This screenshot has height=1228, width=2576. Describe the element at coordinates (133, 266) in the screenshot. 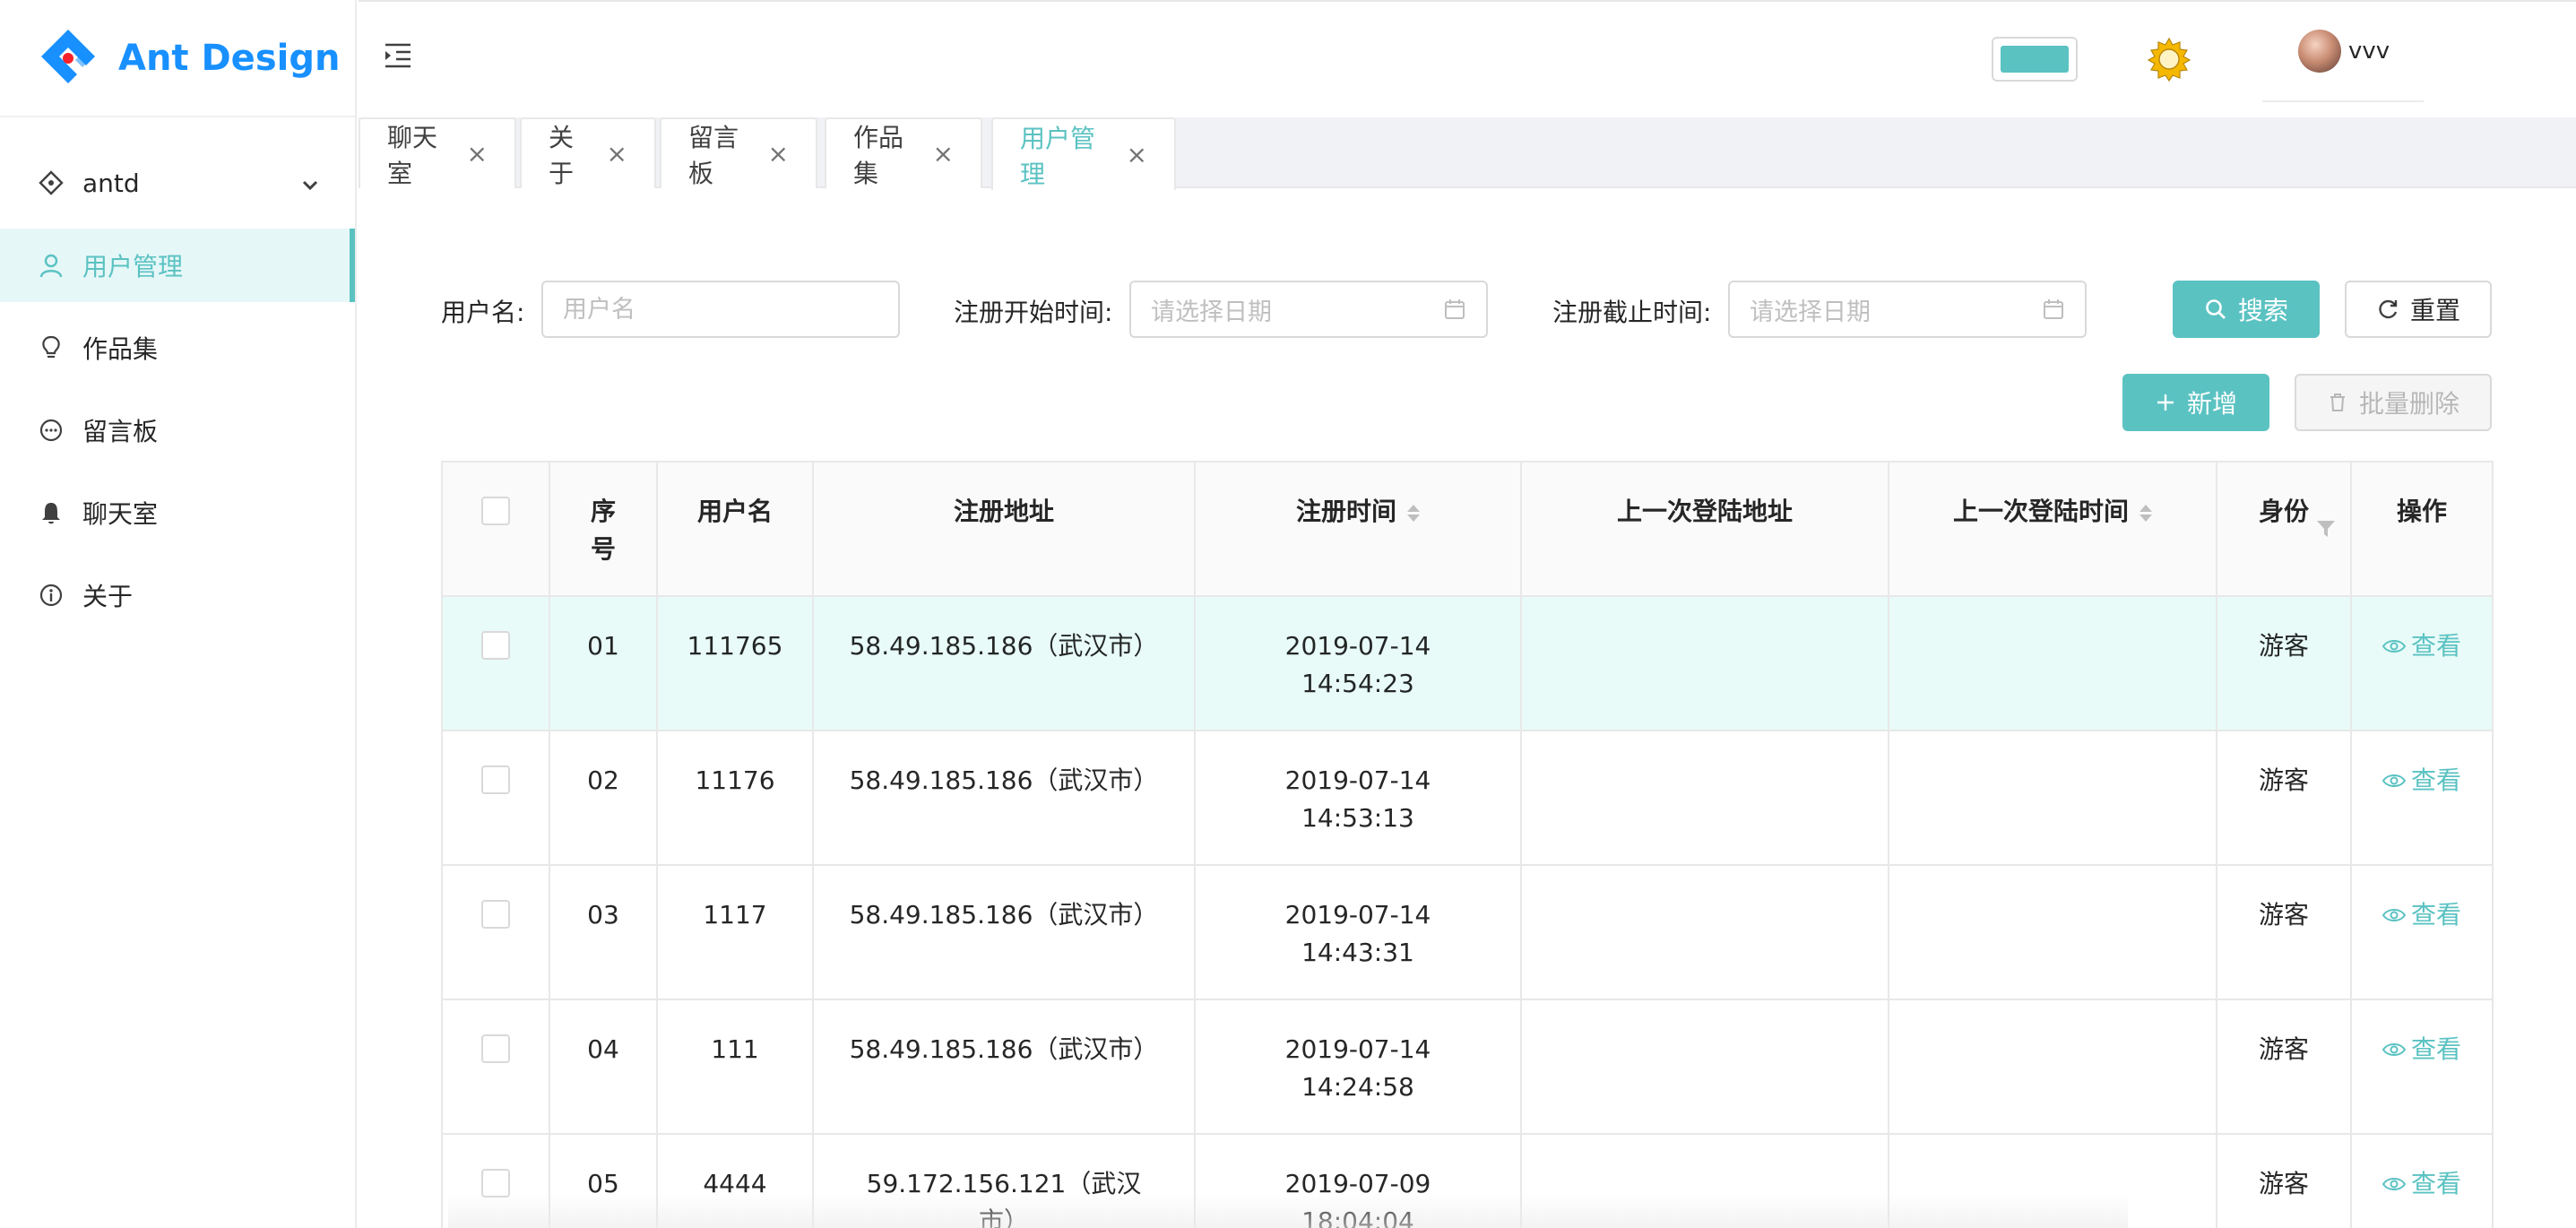

I see `sidebar-item-label: 用户管理` at that location.